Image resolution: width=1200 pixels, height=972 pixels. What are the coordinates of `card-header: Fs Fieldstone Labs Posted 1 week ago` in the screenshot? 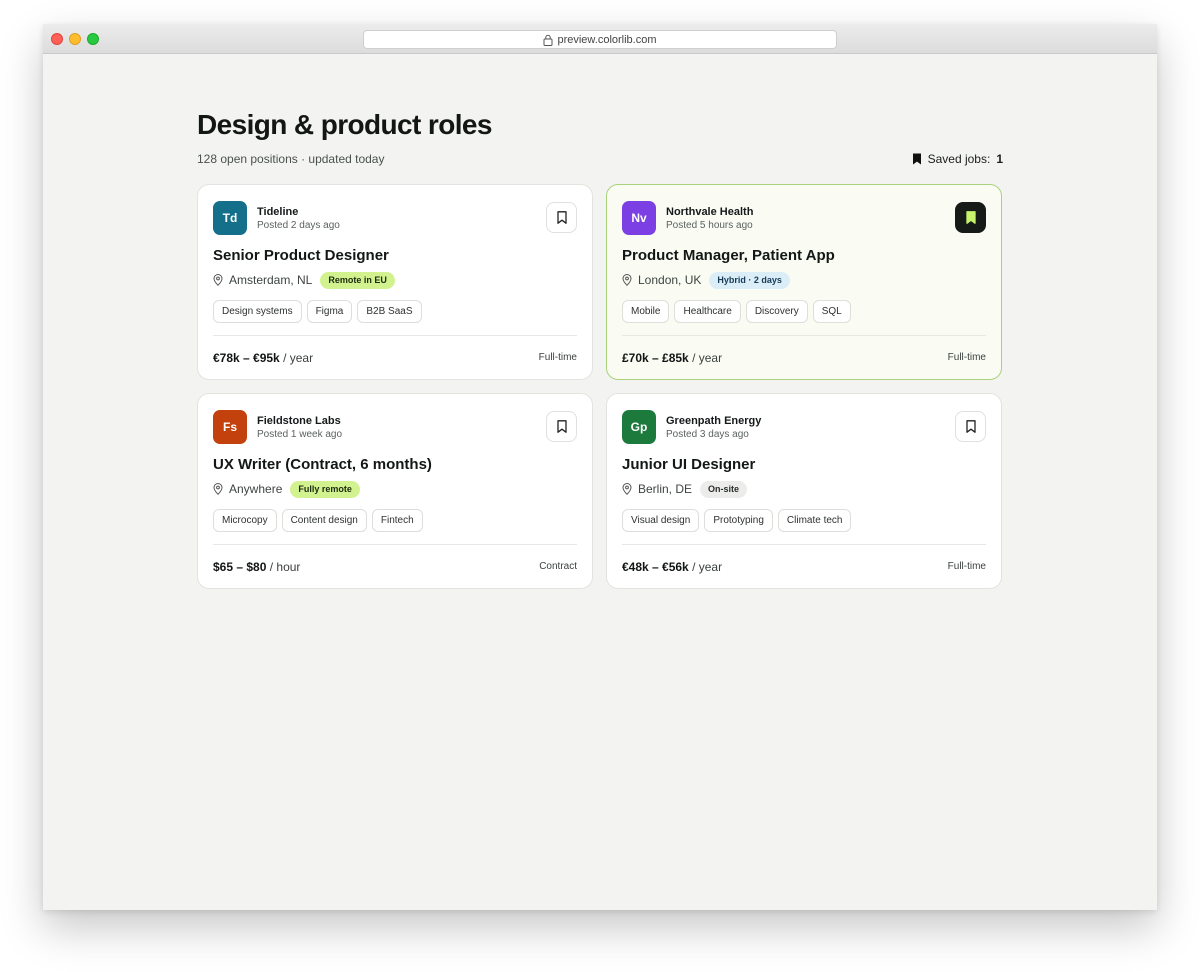 It's located at (395, 427).